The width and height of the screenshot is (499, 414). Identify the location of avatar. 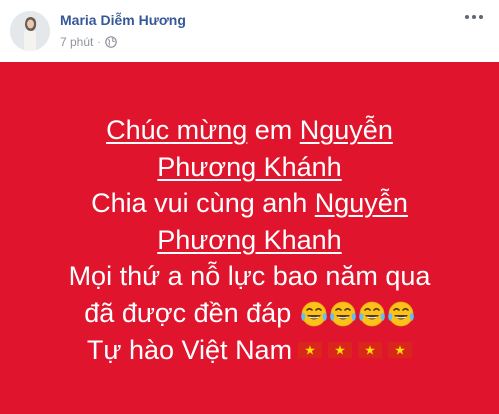
(30, 31).